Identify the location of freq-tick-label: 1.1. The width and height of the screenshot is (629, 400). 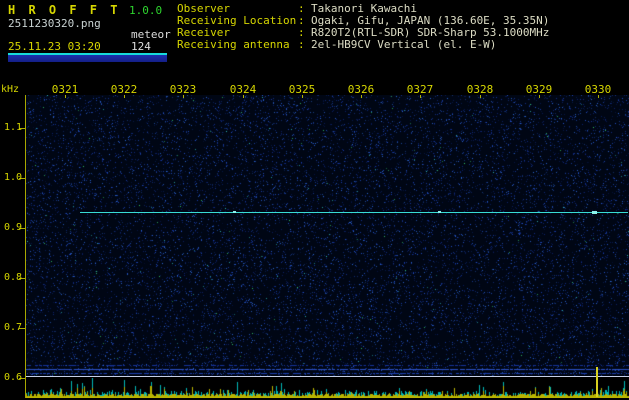
(12, 127).